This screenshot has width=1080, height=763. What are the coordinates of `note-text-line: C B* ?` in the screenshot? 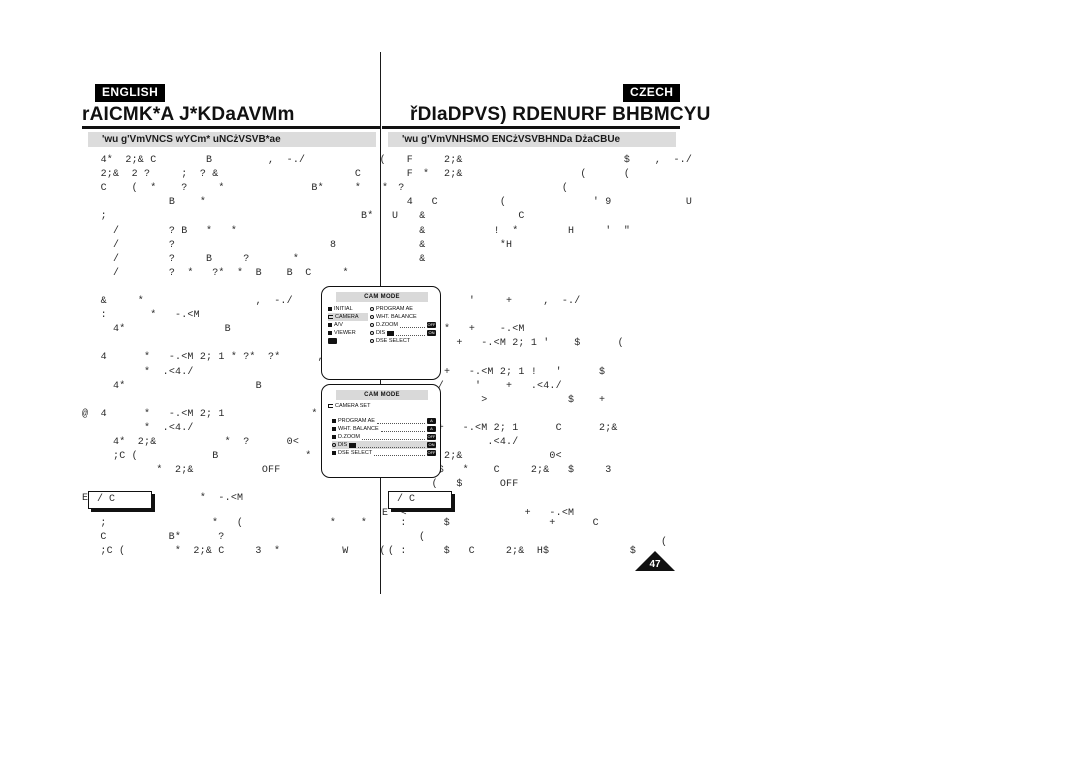 It's located at (156, 537).